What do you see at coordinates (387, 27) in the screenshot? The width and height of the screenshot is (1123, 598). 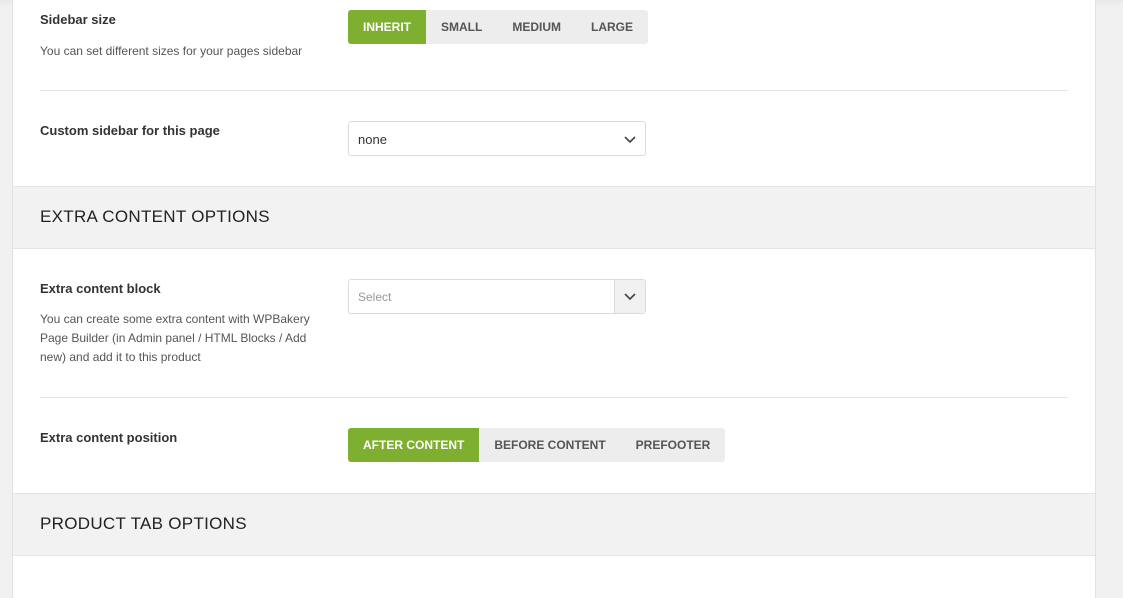 I see `sidebar-size-inherit-button: INHERIT` at bounding box center [387, 27].